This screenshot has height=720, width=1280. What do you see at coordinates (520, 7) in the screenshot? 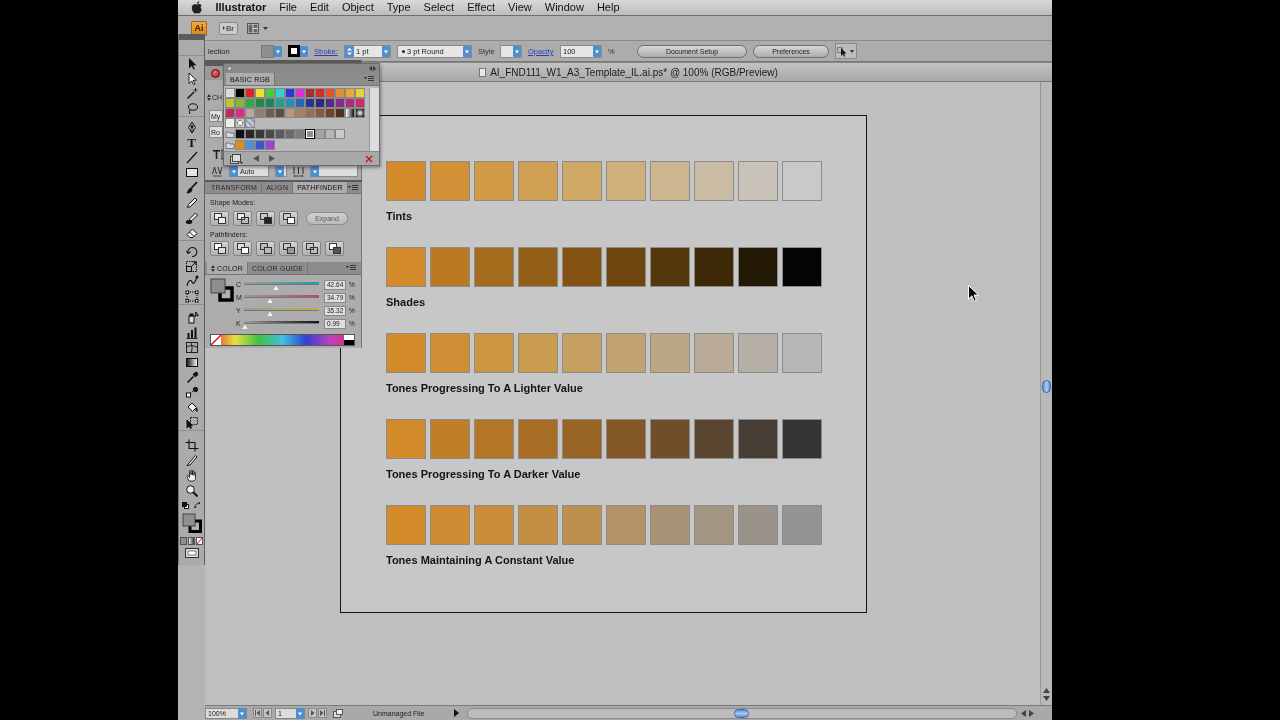
I see `menu-item: View` at bounding box center [520, 7].